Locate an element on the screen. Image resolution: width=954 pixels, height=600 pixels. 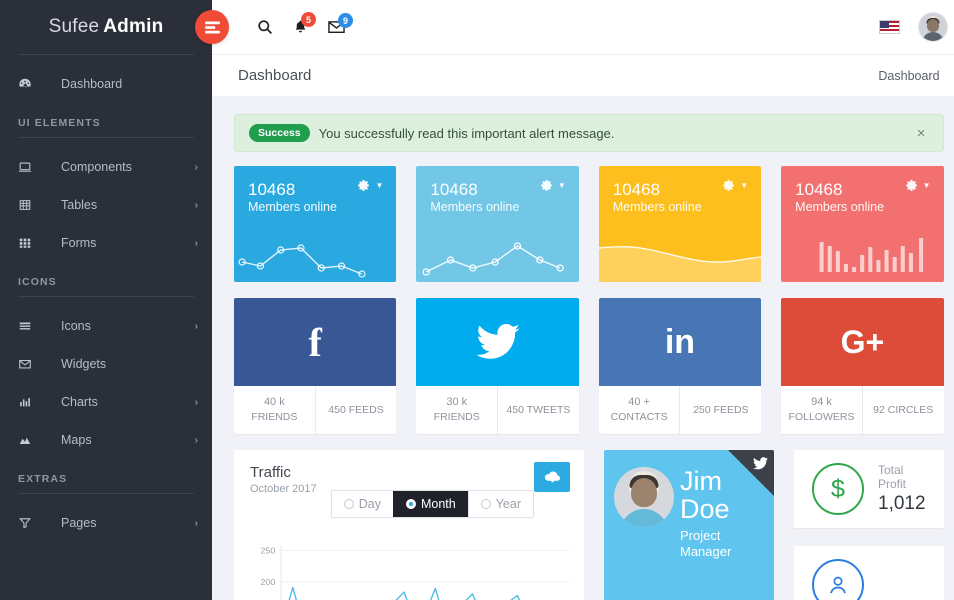
status-badge: Success is located at coordinates (279, 133).